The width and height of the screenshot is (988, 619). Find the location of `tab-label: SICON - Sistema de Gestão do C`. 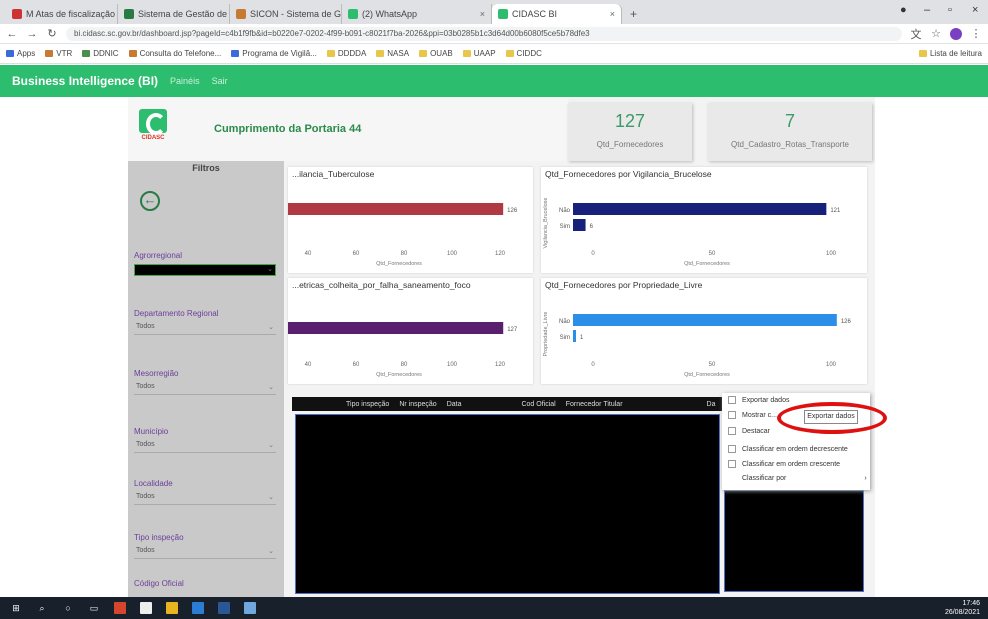

tab-label: SICON - Sistema de Gestão do C is located at coordinates (296, 14).